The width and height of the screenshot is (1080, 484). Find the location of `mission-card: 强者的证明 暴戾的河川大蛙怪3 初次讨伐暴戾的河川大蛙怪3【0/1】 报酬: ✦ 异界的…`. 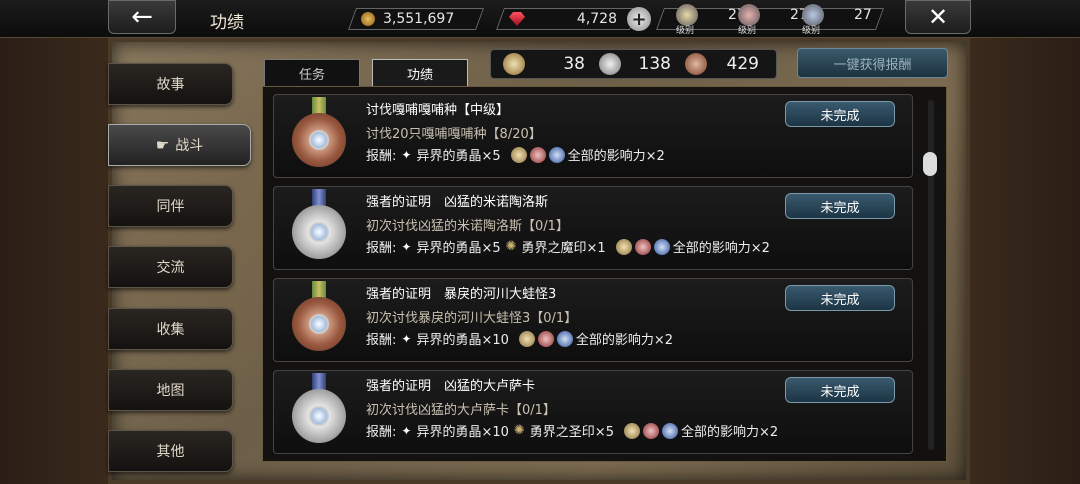

mission-card: 强者的证明 暴戾的河川大蛙怪3 初次讨伐暴戾的河川大蛙怪3【0/1】 报酬: ✦ 异界的… is located at coordinates (593, 320).